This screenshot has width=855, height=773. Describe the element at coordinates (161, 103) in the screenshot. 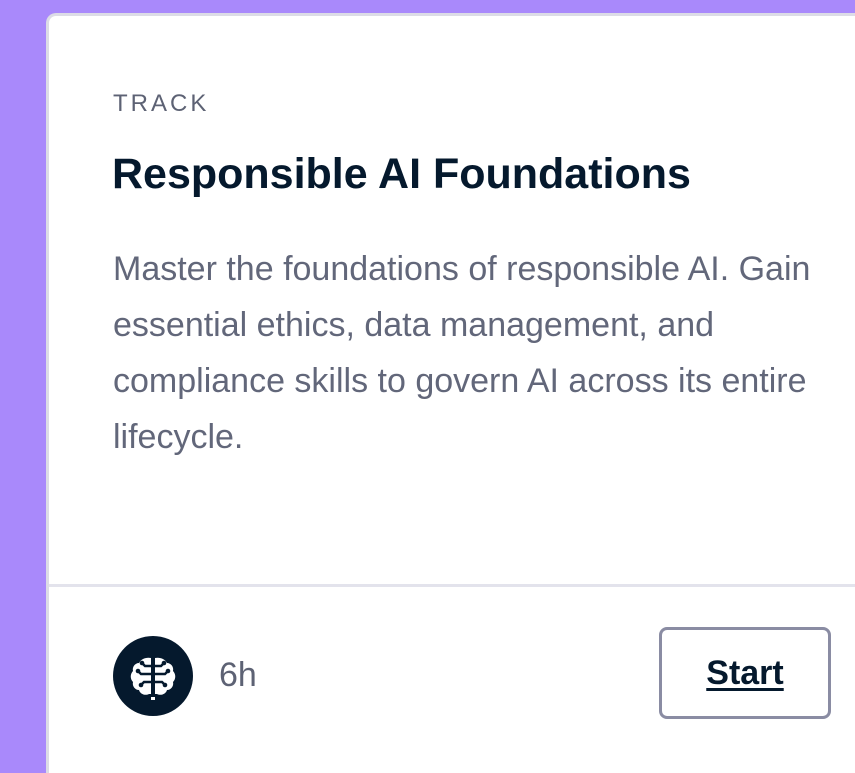

I see `content-type-label: TRACK` at that location.